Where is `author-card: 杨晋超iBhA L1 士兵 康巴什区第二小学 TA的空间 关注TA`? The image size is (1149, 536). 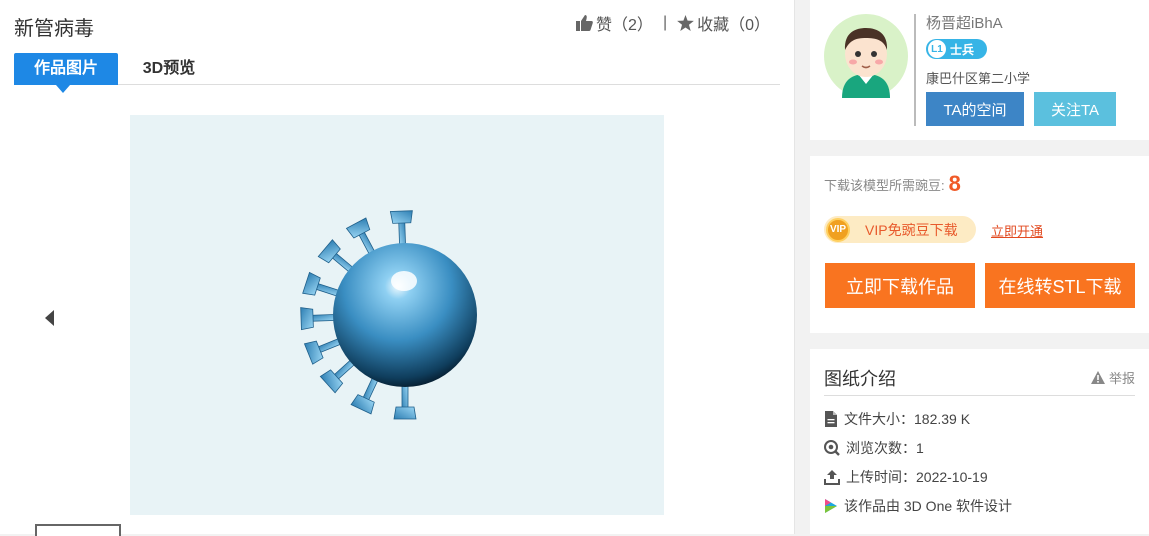 author-card: 杨晋超iBhA L1 士兵 康巴什区第二小学 TA的空间 关注TA is located at coordinates (979, 70).